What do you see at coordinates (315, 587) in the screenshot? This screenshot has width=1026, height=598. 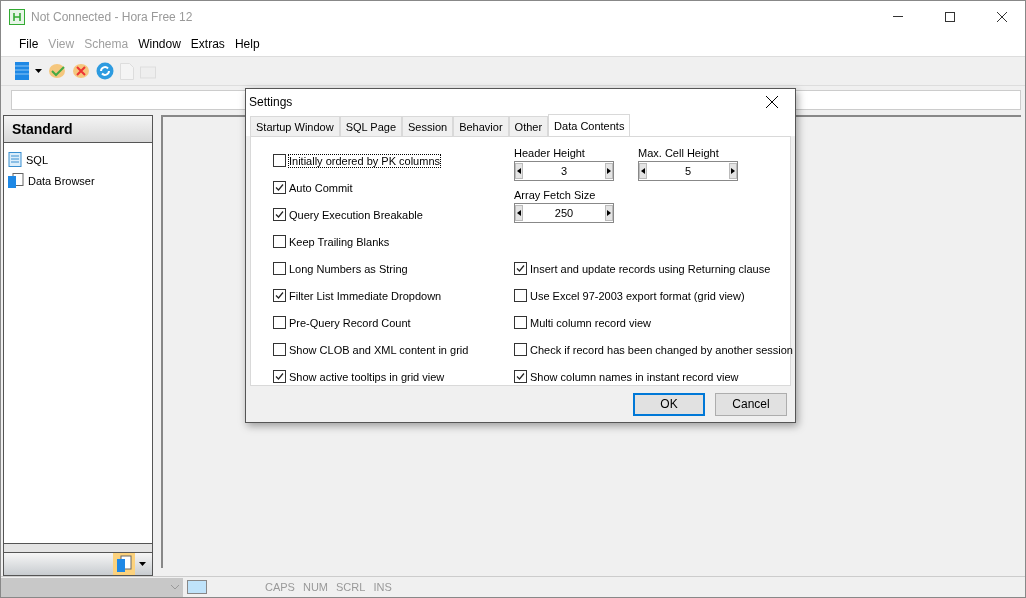 I see `status-indicator: NUM` at bounding box center [315, 587].